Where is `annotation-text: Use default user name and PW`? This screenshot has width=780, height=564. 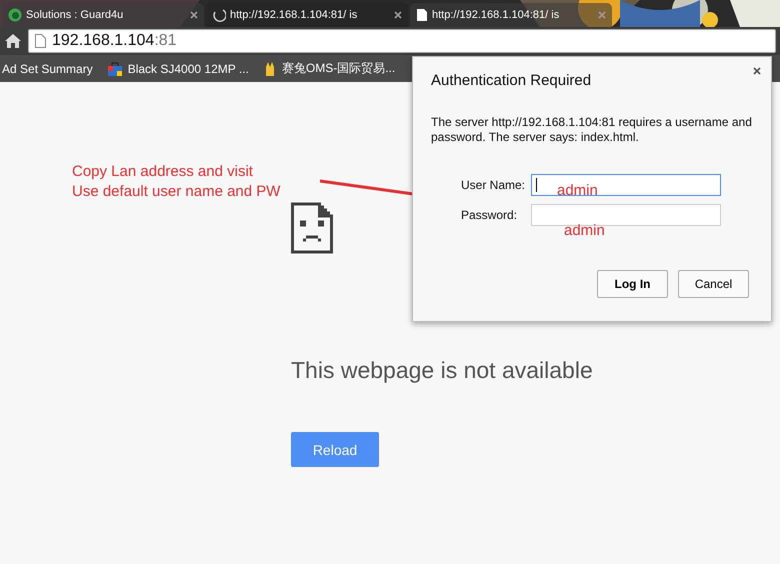
annotation-text: Use default user name and PW is located at coordinates (176, 192).